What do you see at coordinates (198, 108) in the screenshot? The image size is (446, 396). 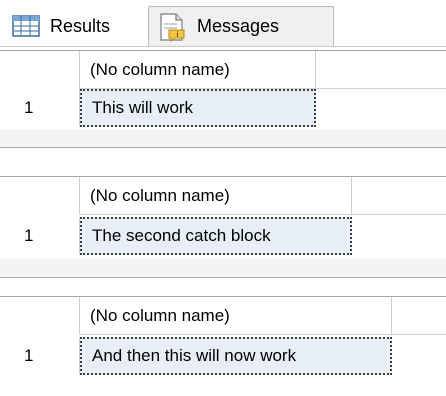 I see `result-cell: This will work` at bounding box center [198, 108].